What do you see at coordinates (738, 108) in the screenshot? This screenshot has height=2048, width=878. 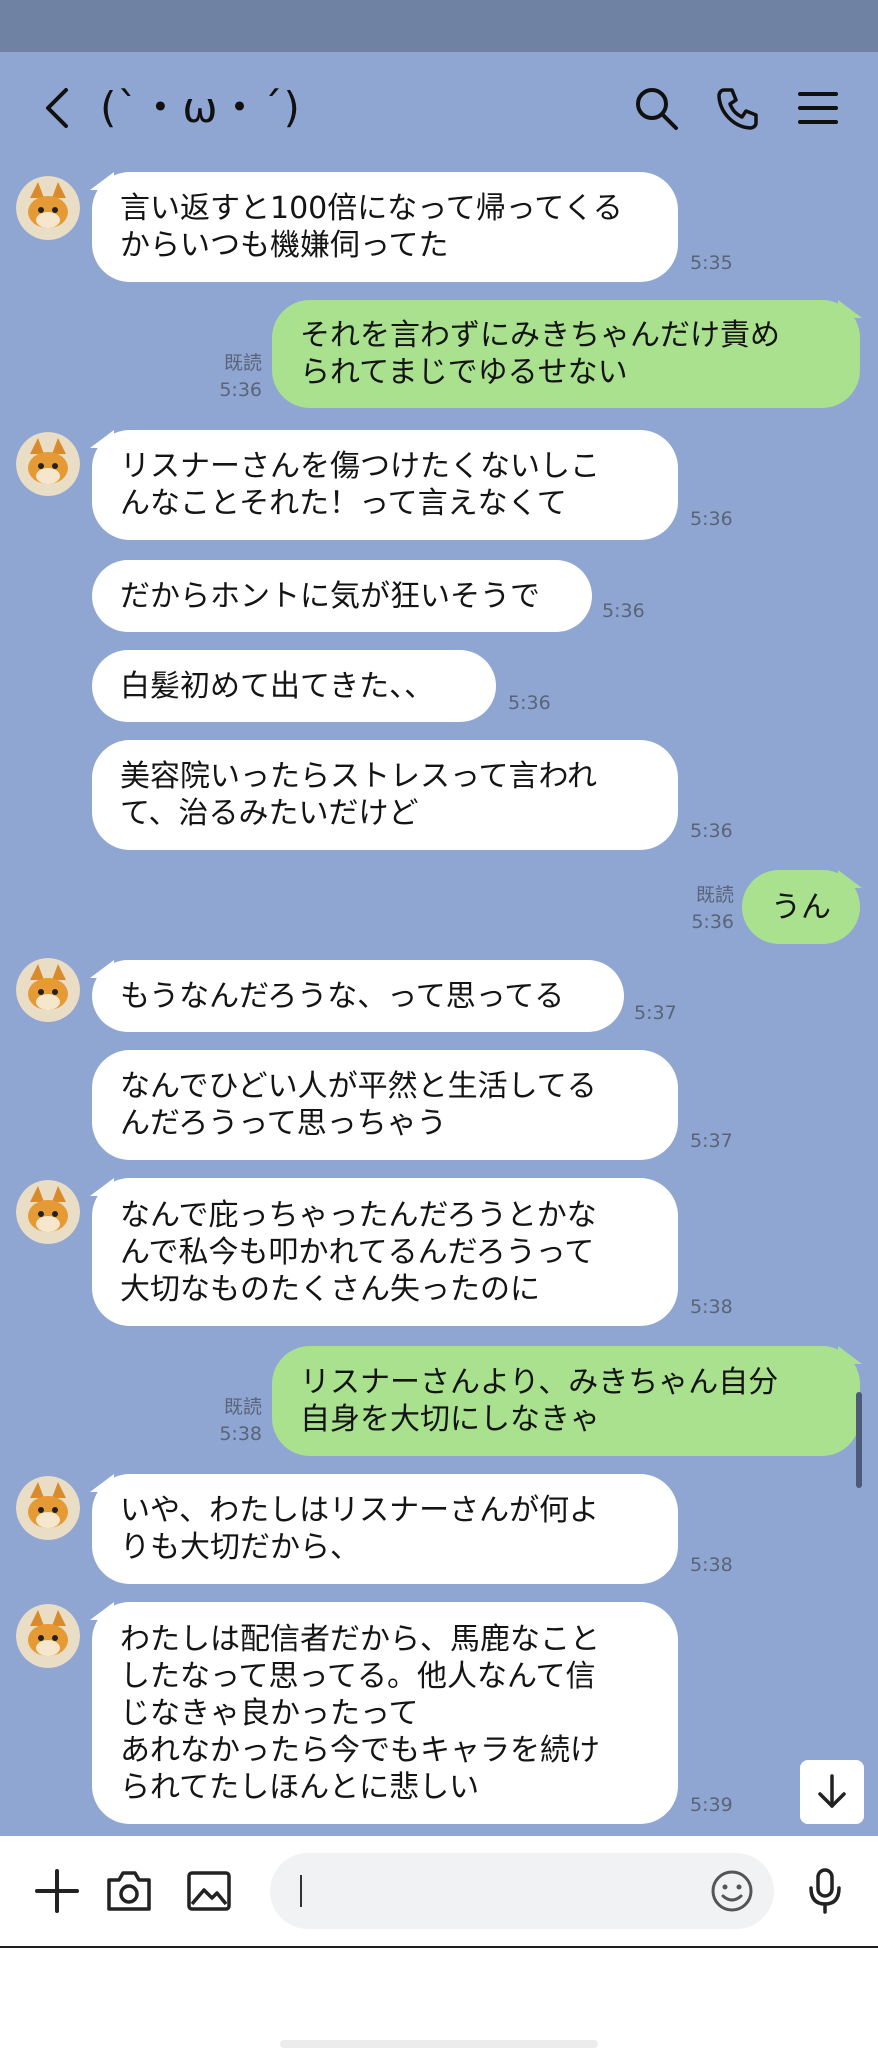 I see `phone-icon` at bounding box center [738, 108].